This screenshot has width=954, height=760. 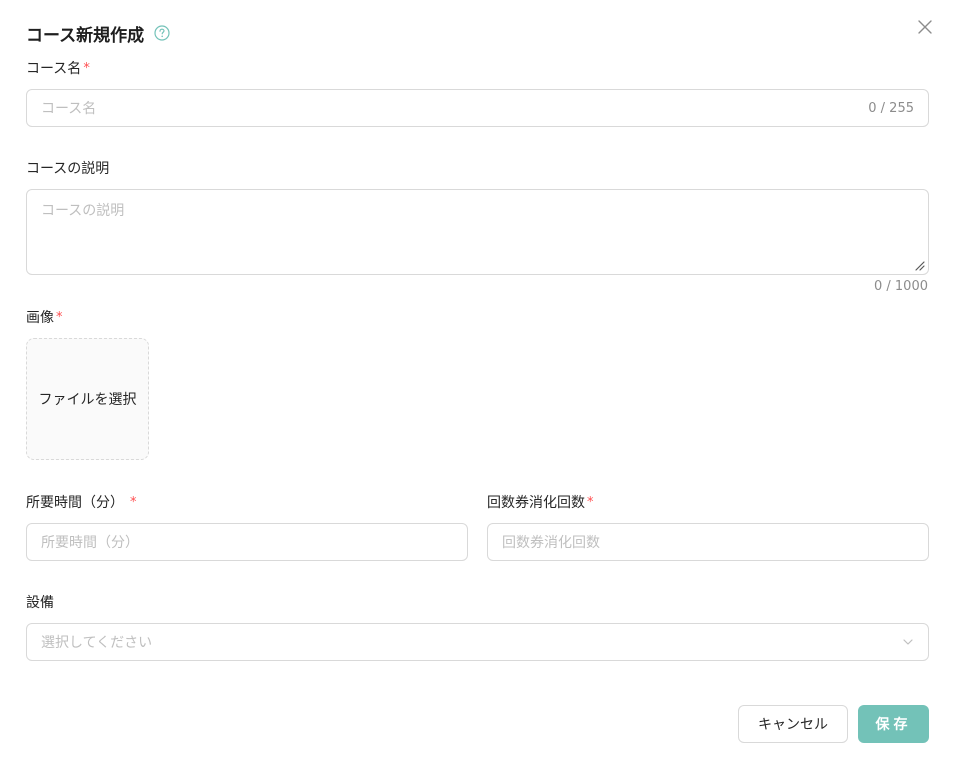 I want to click on description-counter: 0 / 1000, so click(x=901, y=286).